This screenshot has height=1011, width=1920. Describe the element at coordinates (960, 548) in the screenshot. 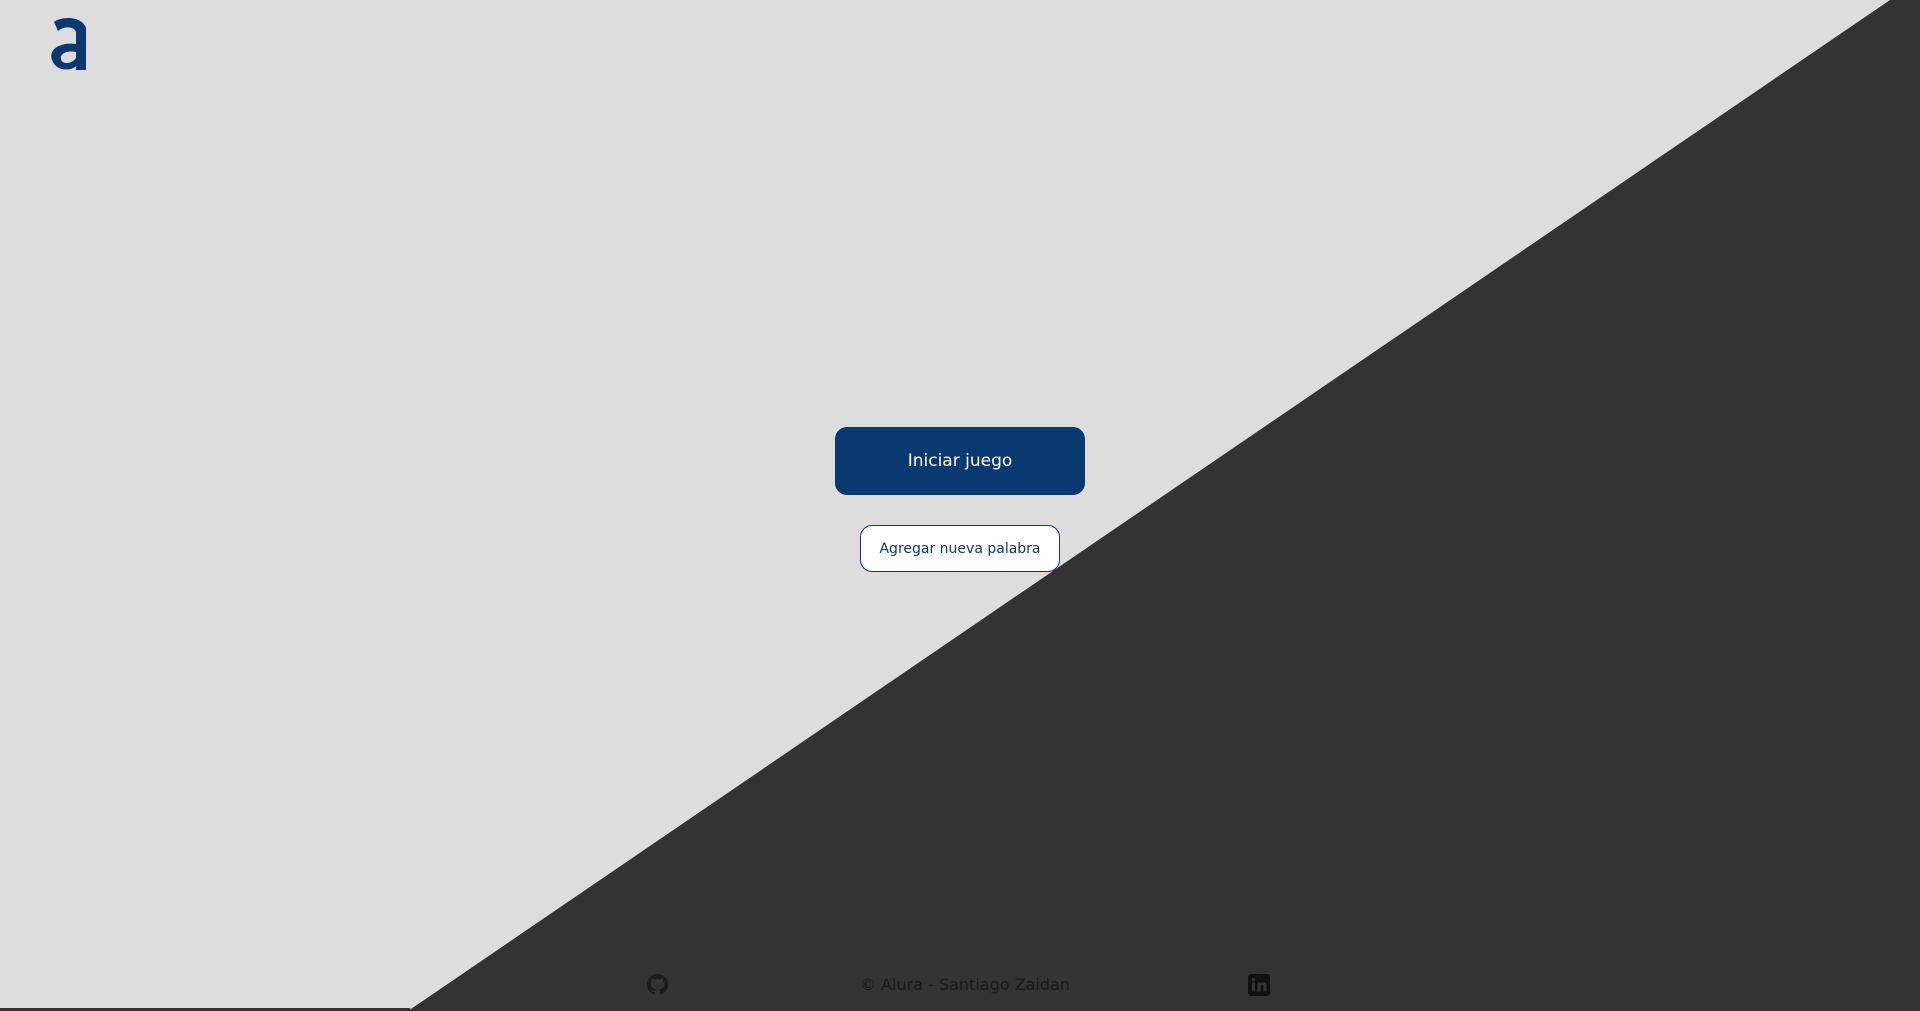

I see `add-new-word-button: Agregar nueva palabra` at that location.